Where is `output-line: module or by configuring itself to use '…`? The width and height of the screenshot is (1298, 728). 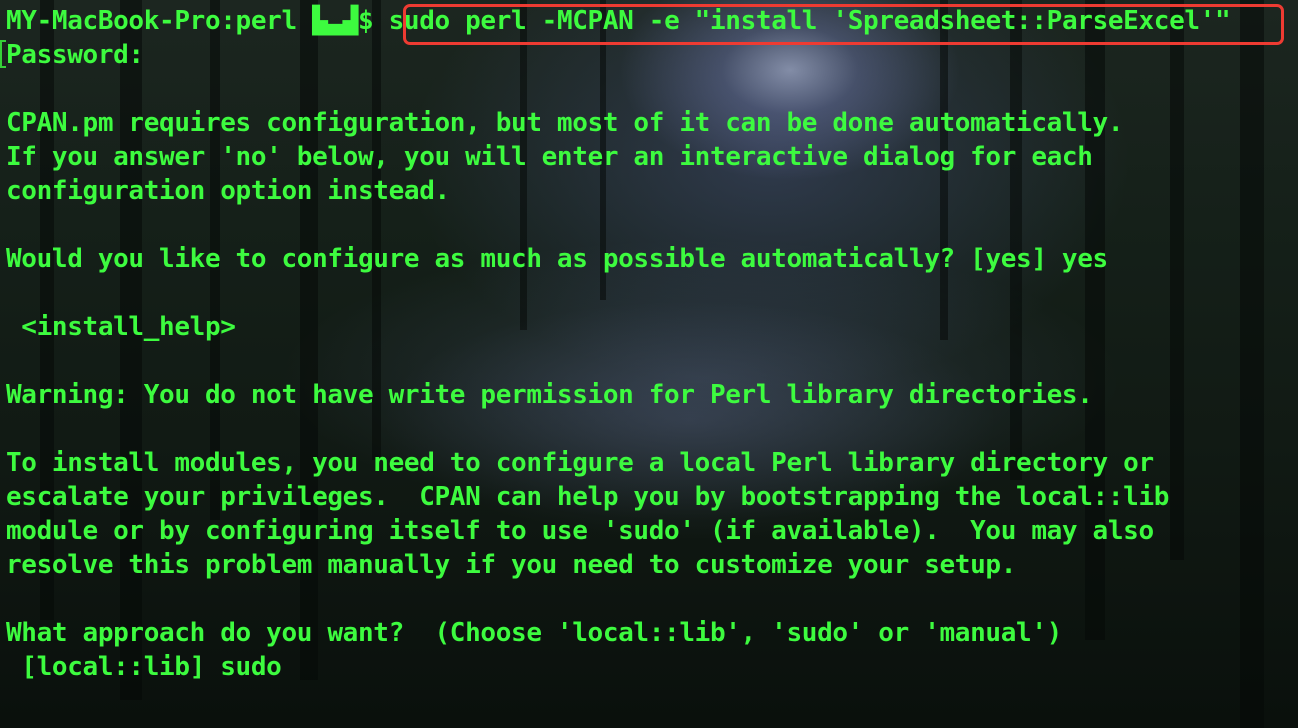 output-line: module or by configuring itself to use '… is located at coordinates (580, 531).